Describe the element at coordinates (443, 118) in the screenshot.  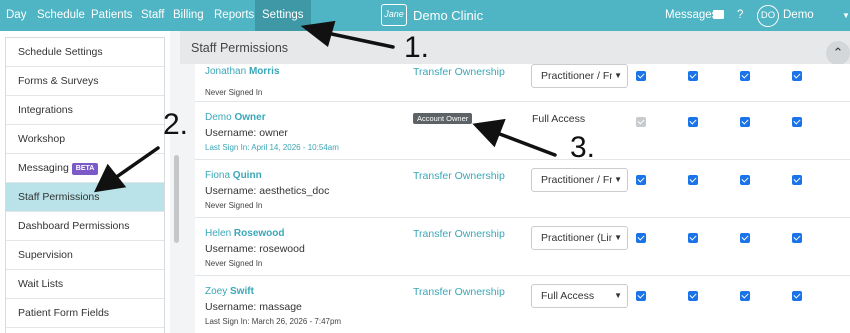
I see `account-owner-badge: Account Owner` at that location.